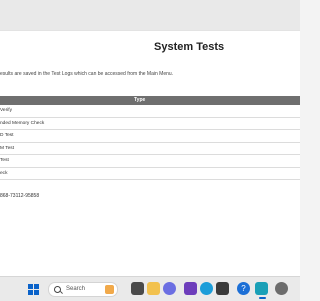 Image resolution: width=320 pixels, height=301 pixels. I want to click on table-row: D Test, so click(150, 136).